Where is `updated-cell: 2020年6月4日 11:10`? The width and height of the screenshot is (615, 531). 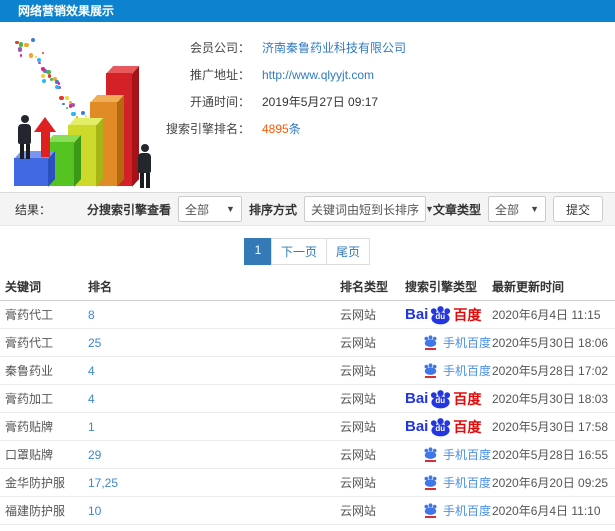 updated-cell: 2020年6月4日 11:10 is located at coordinates (546, 511).